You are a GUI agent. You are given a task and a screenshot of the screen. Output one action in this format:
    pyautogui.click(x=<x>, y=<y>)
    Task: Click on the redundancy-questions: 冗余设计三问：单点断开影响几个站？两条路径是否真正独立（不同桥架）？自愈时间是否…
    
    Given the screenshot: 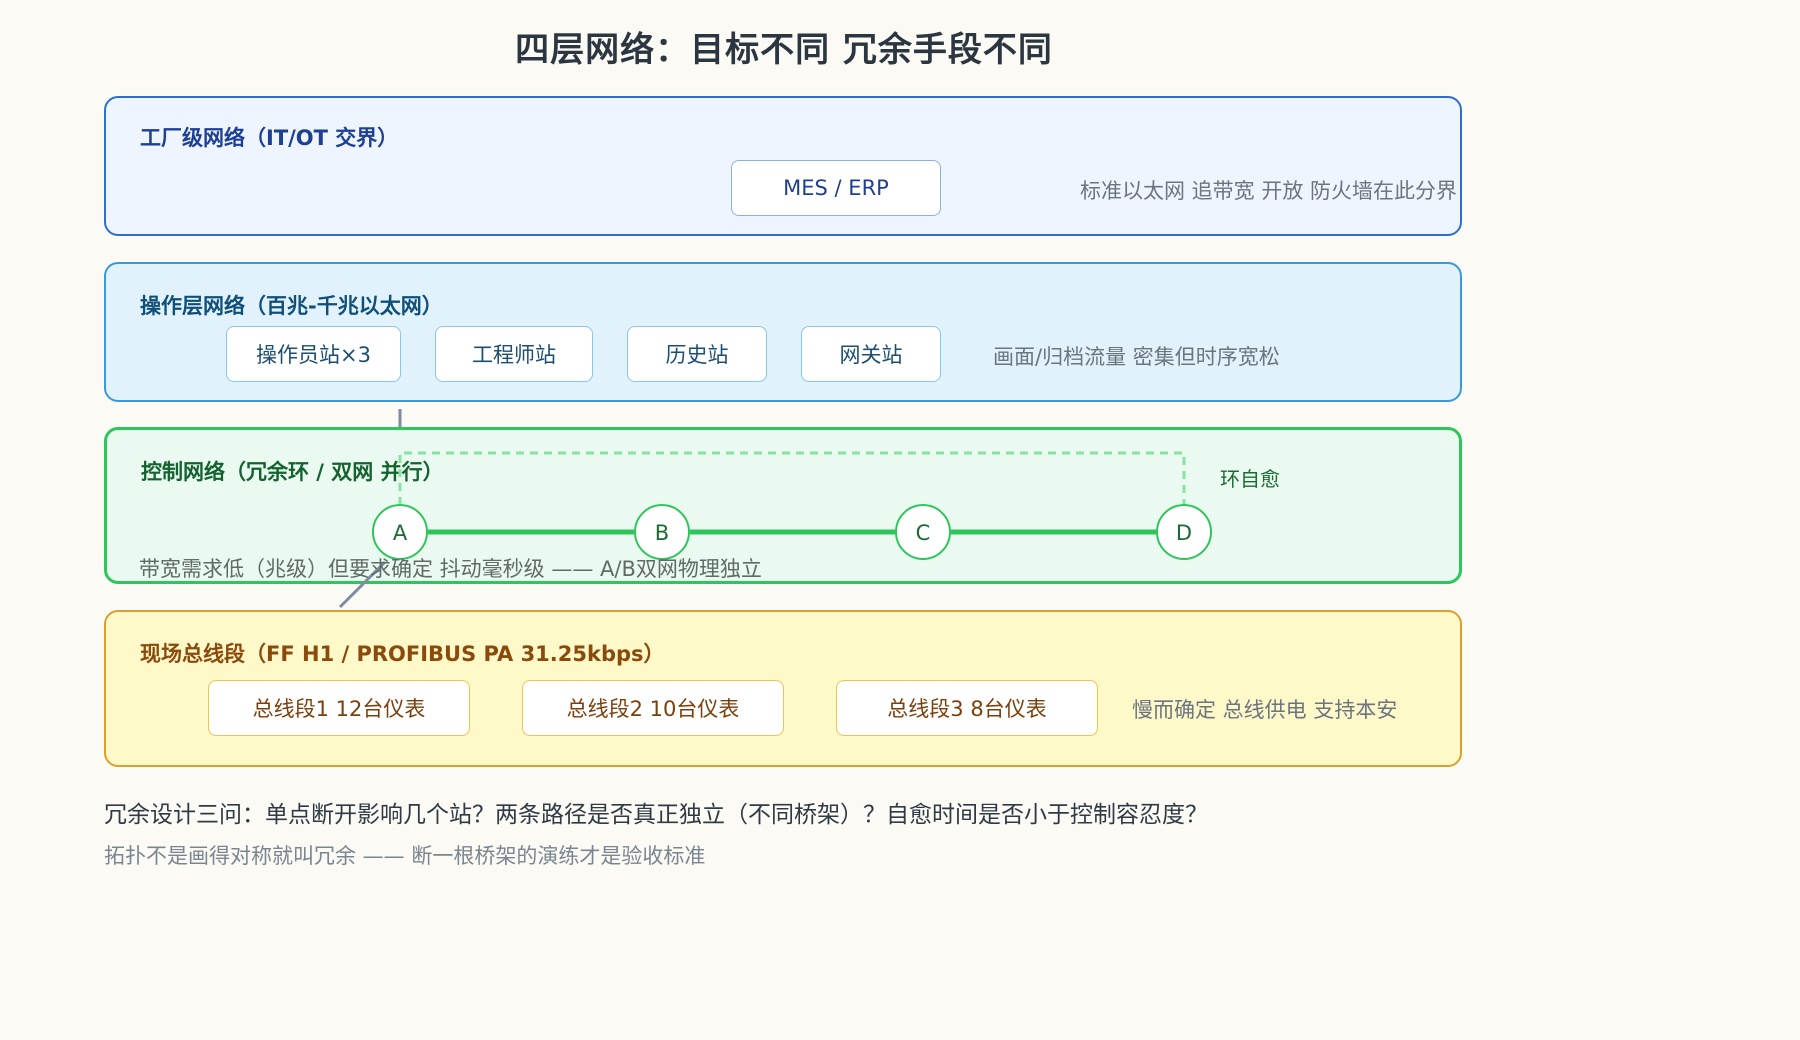 What is the action you would take?
    pyautogui.click(x=656, y=815)
    